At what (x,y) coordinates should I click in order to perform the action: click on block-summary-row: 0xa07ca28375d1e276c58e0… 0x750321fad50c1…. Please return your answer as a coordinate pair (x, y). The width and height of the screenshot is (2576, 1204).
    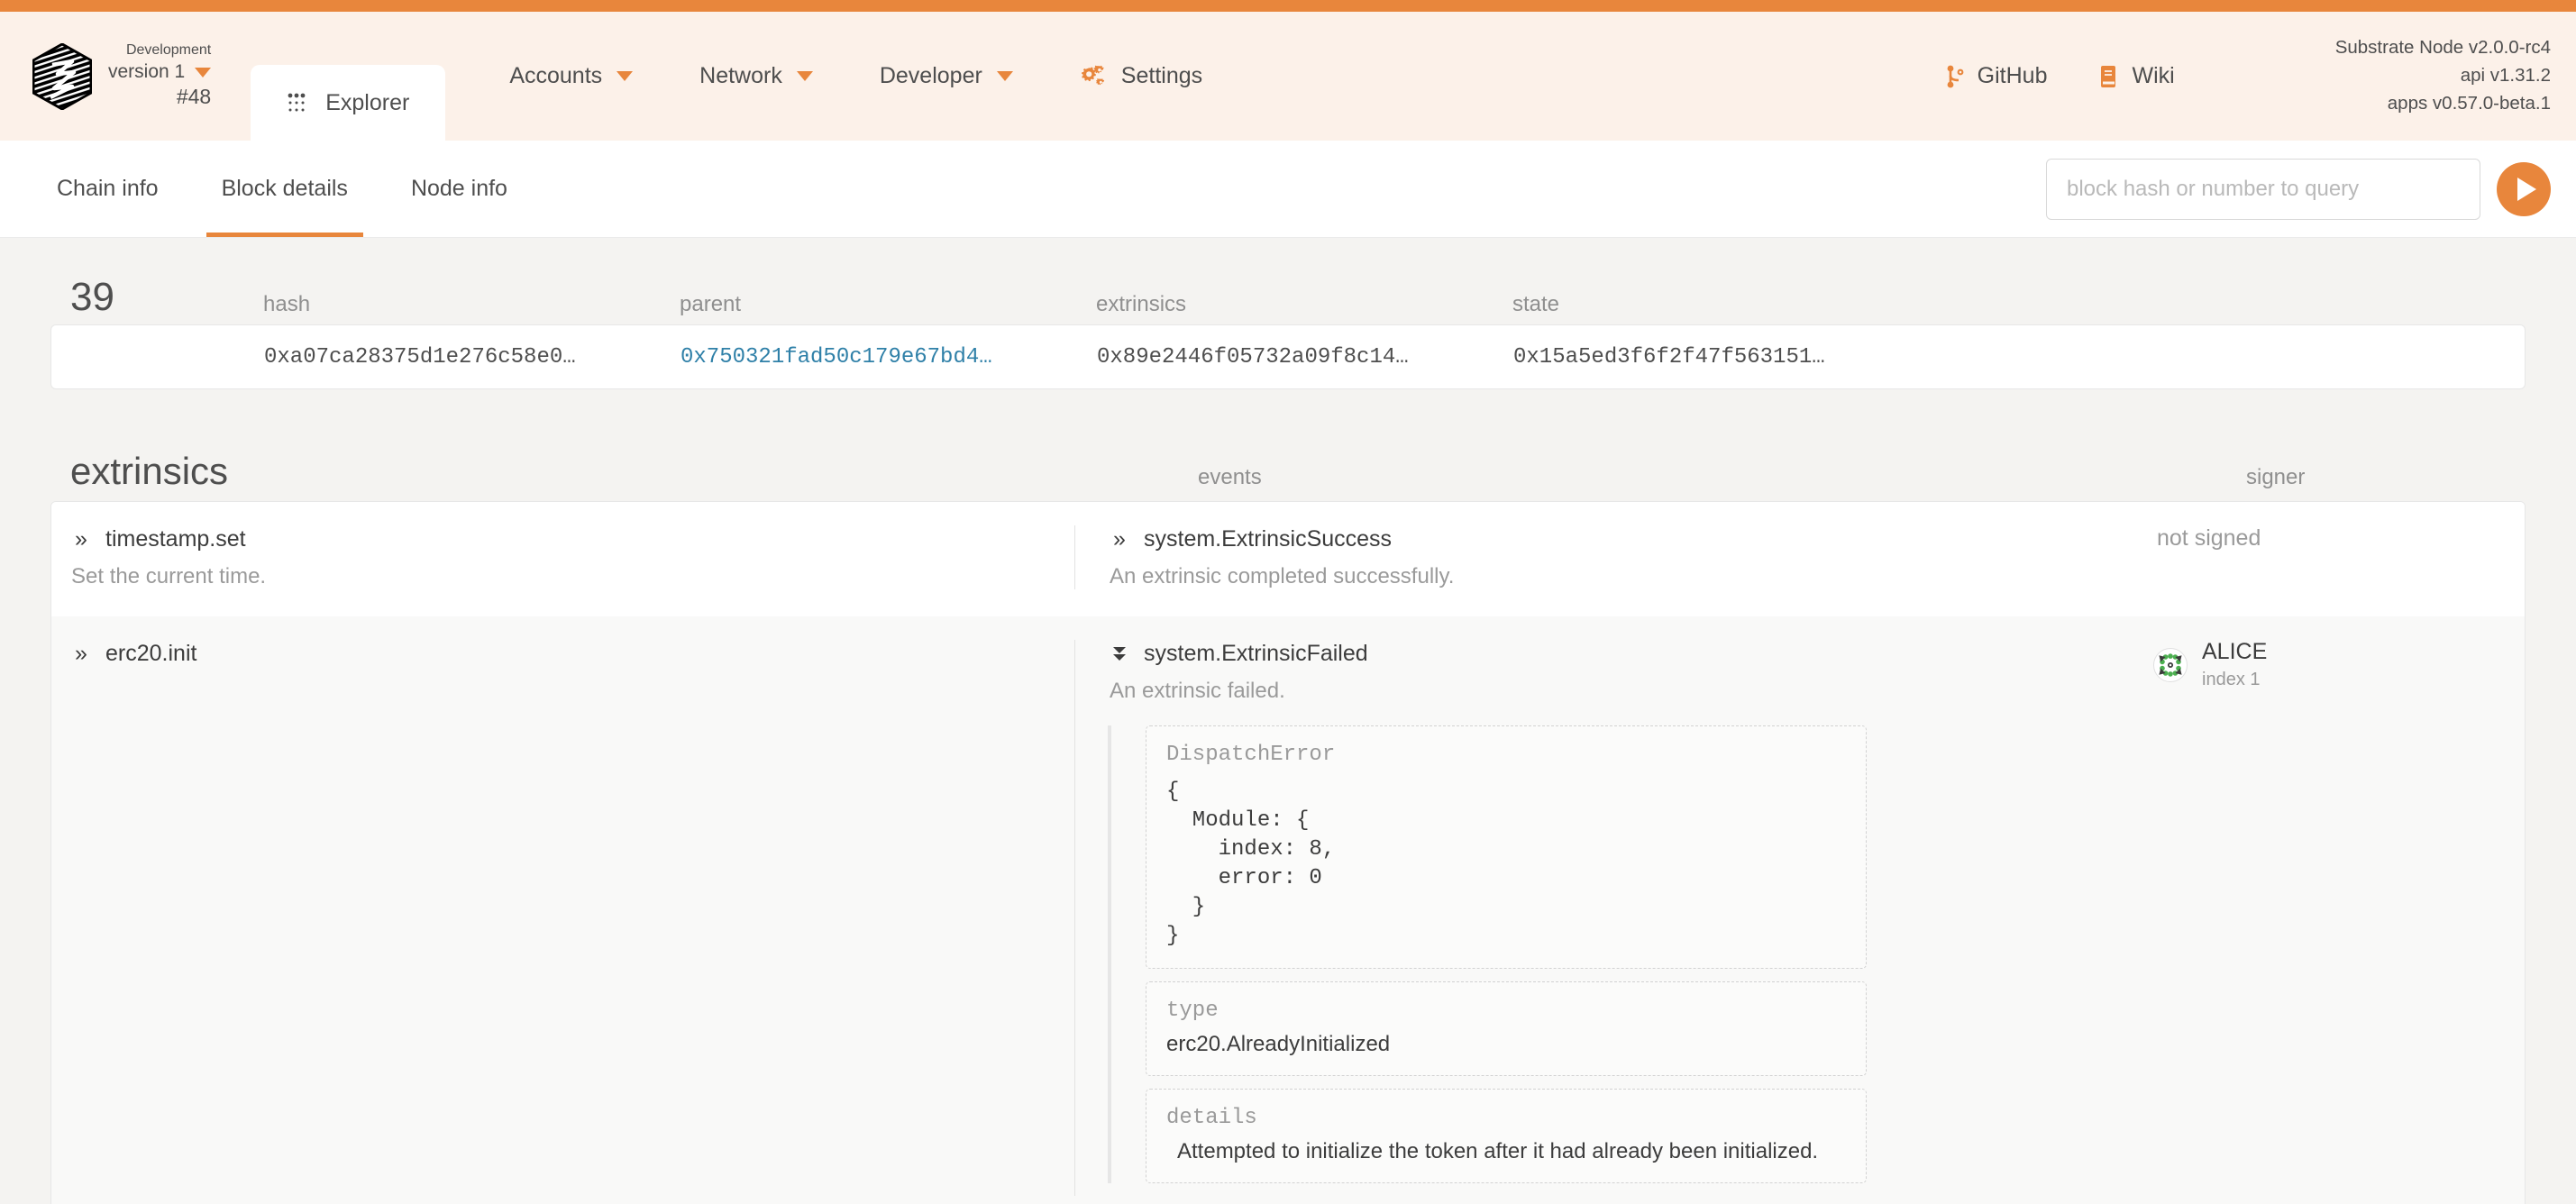
    Looking at the image, I should click on (1288, 356).